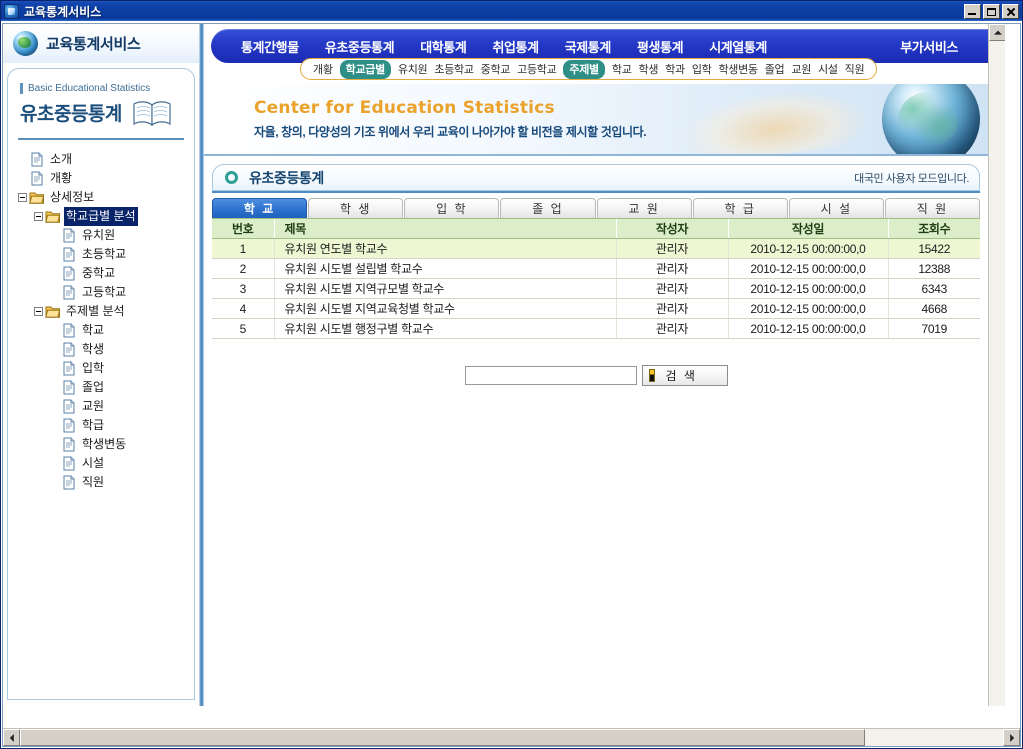  What do you see at coordinates (671, 248) in the screenshot?
I see `cell-writer: 관리자` at bounding box center [671, 248].